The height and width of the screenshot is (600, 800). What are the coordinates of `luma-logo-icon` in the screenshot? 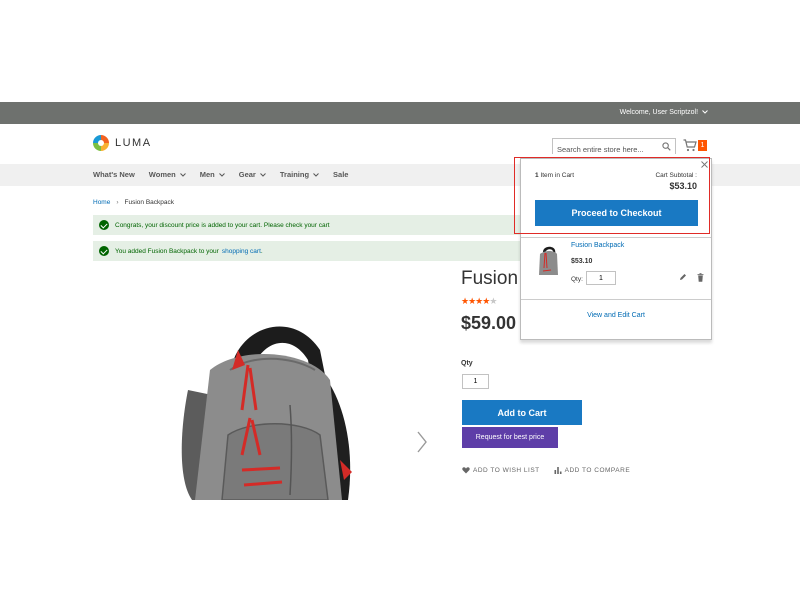 It's located at (101, 143).